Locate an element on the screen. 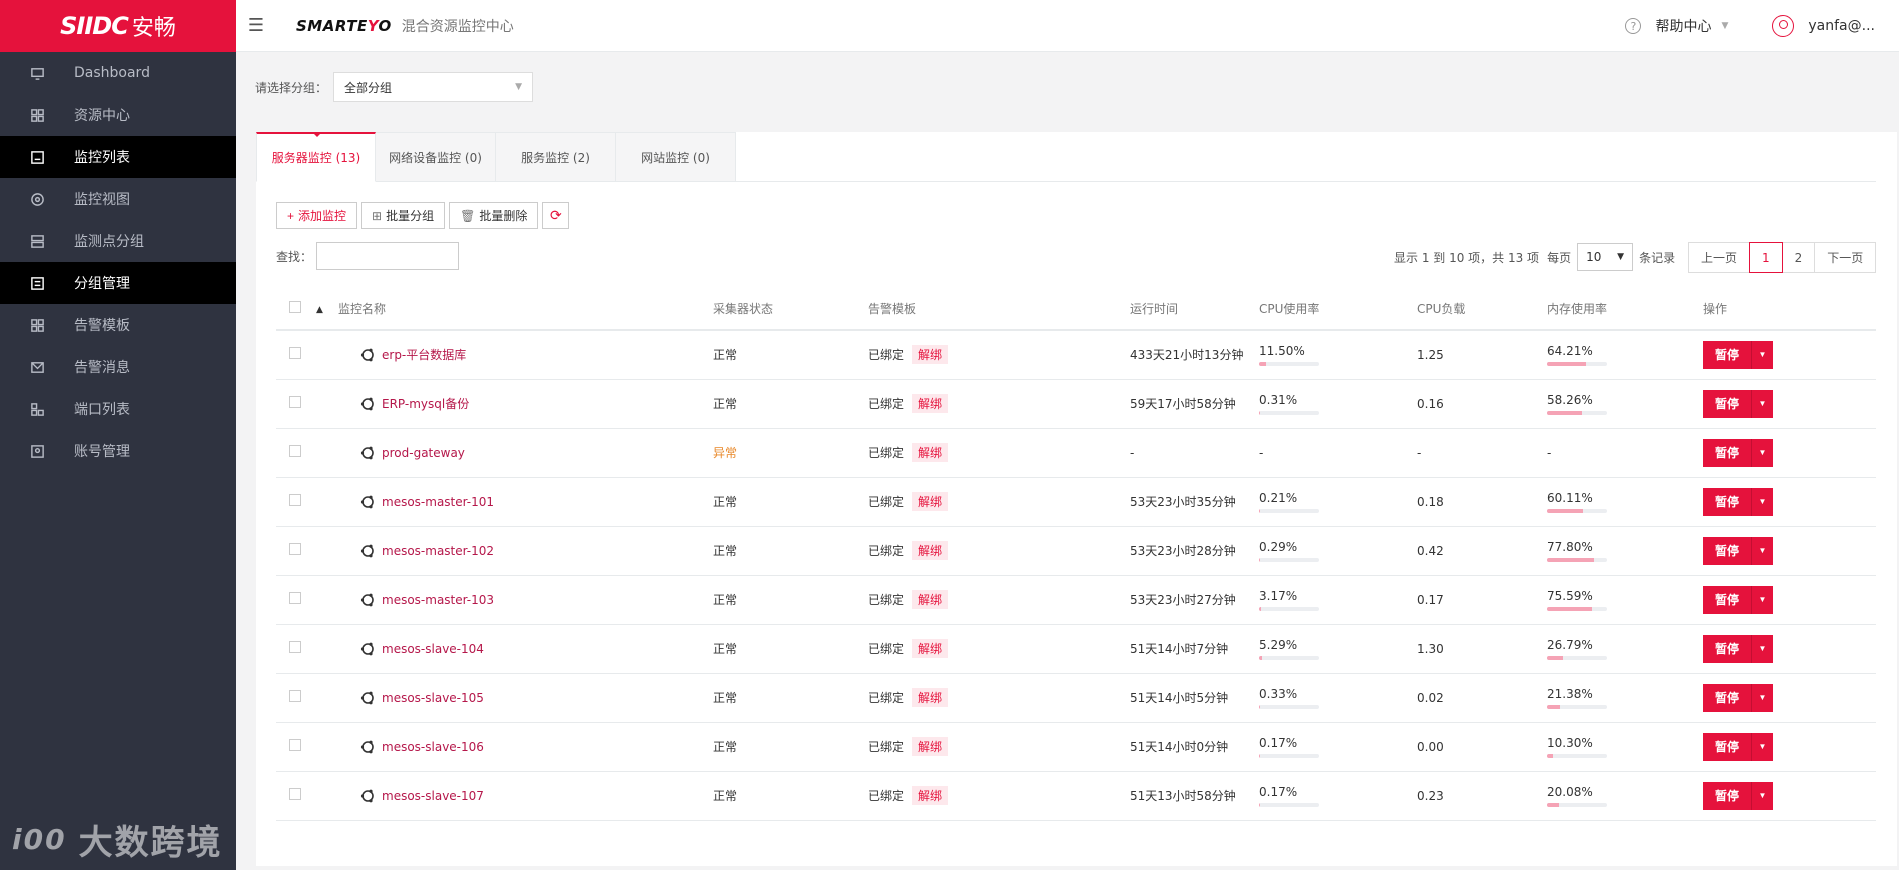 This screenshot has width=1899, height=870. monitor-name: ERP-mysql备份 is located at coordinates (525, 403).